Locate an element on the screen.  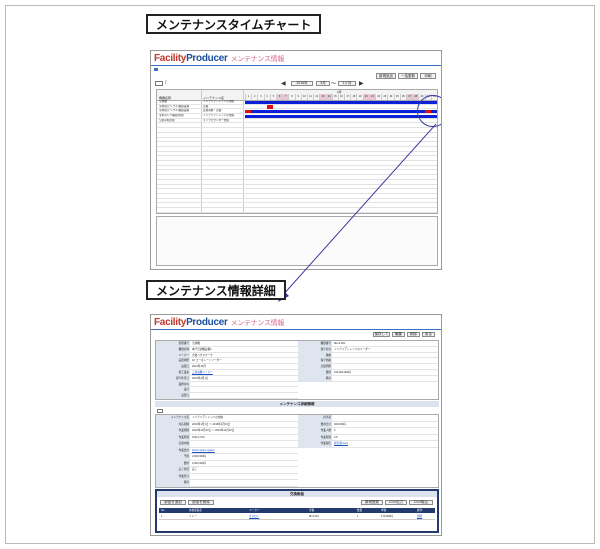
field-row: 設置日 is located at coordinates (227, 396).